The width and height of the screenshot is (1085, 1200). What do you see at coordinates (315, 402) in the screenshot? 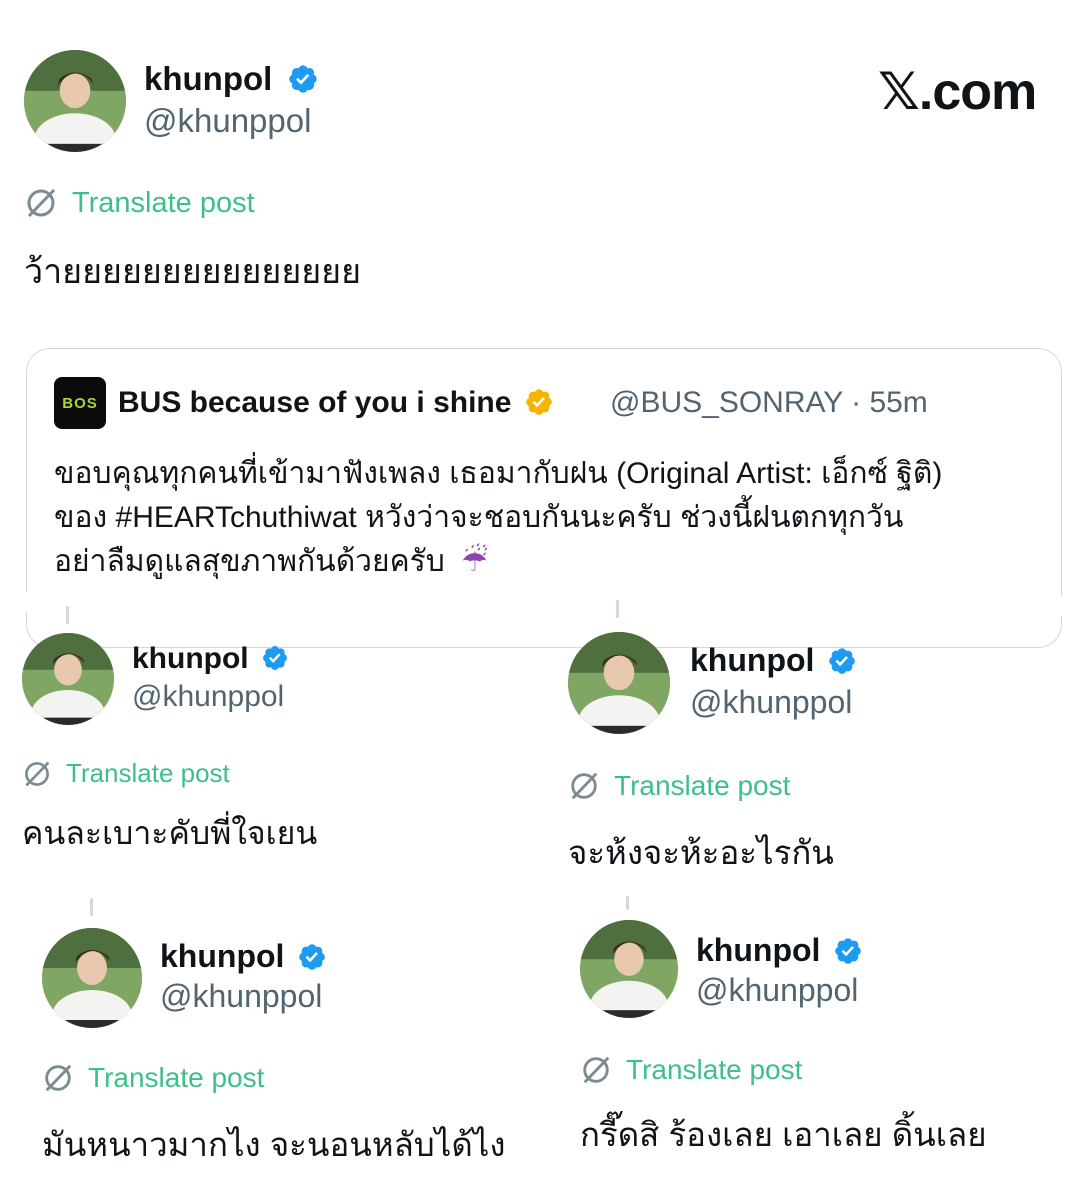
I see `quoted-author-name-text: BUS because of you i shine` at bounding box center [315, 402].